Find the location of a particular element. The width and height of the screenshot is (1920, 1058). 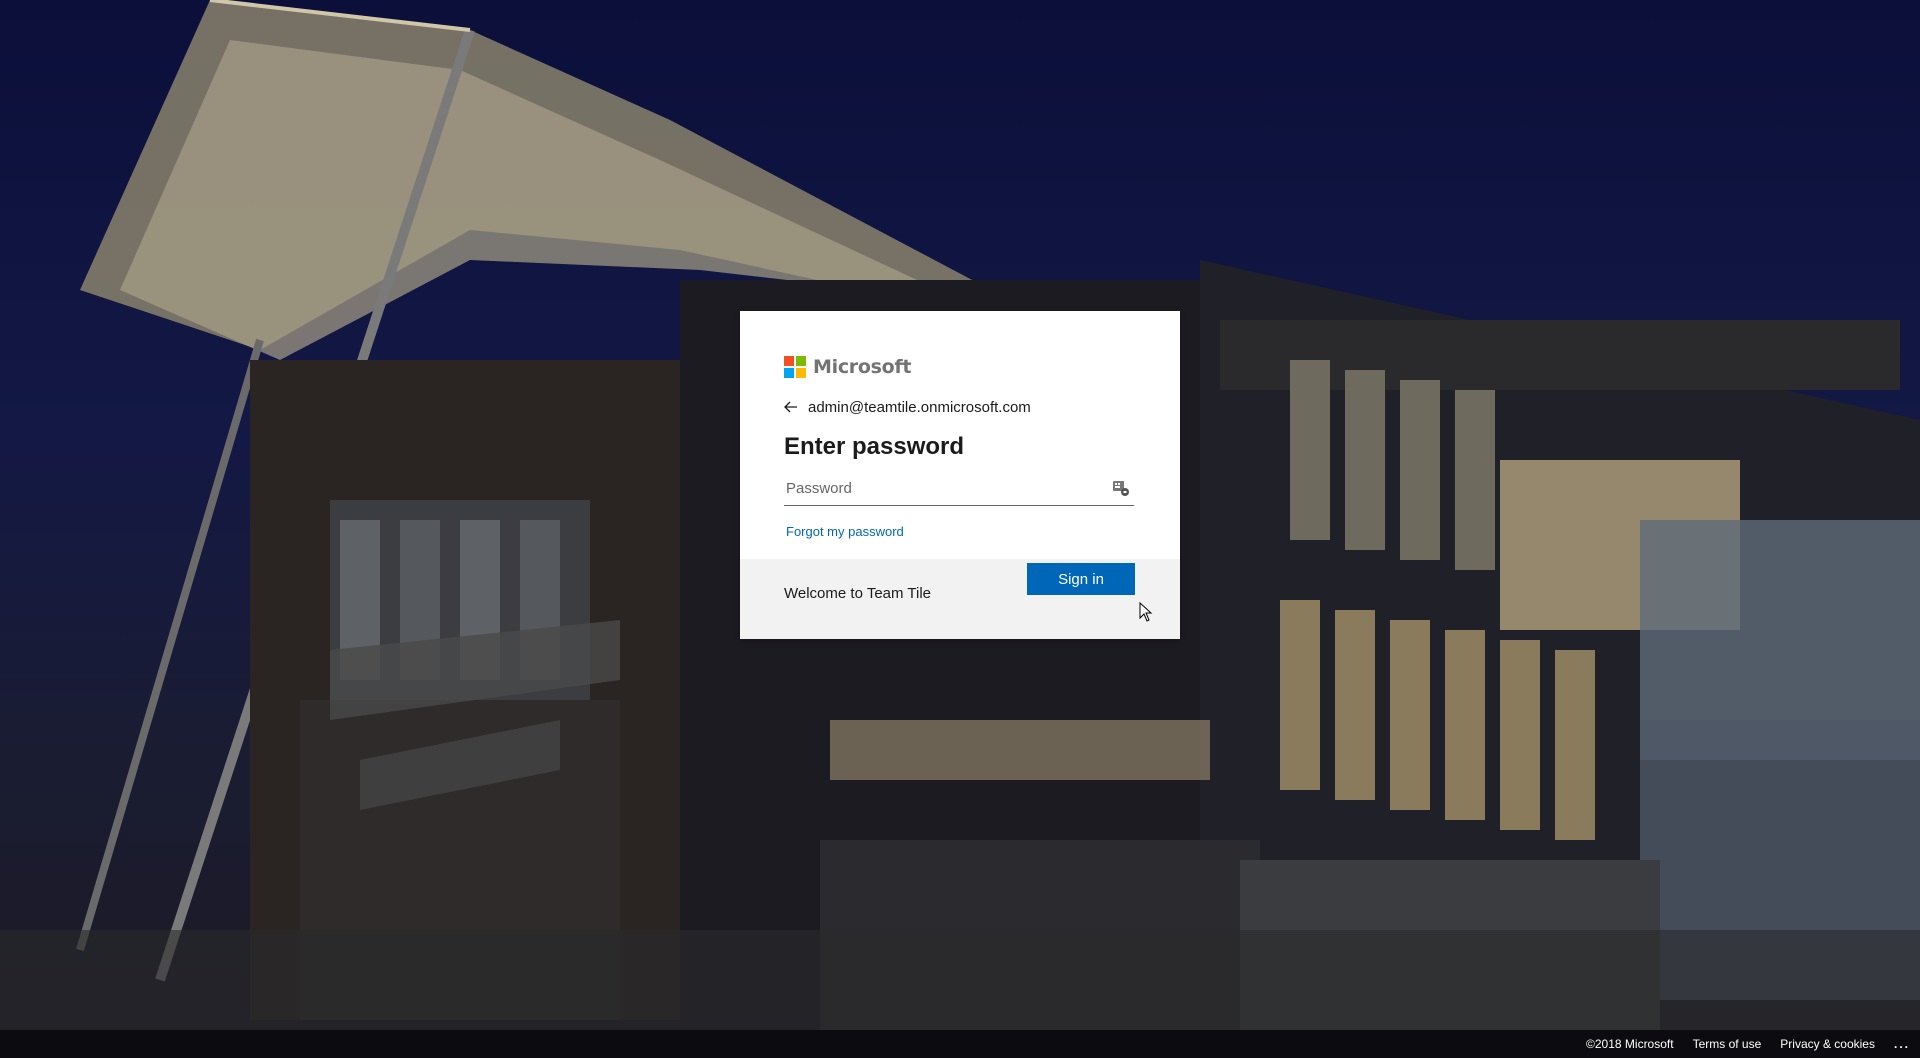

page-title: Enter password is located at coordinates (874, 446).